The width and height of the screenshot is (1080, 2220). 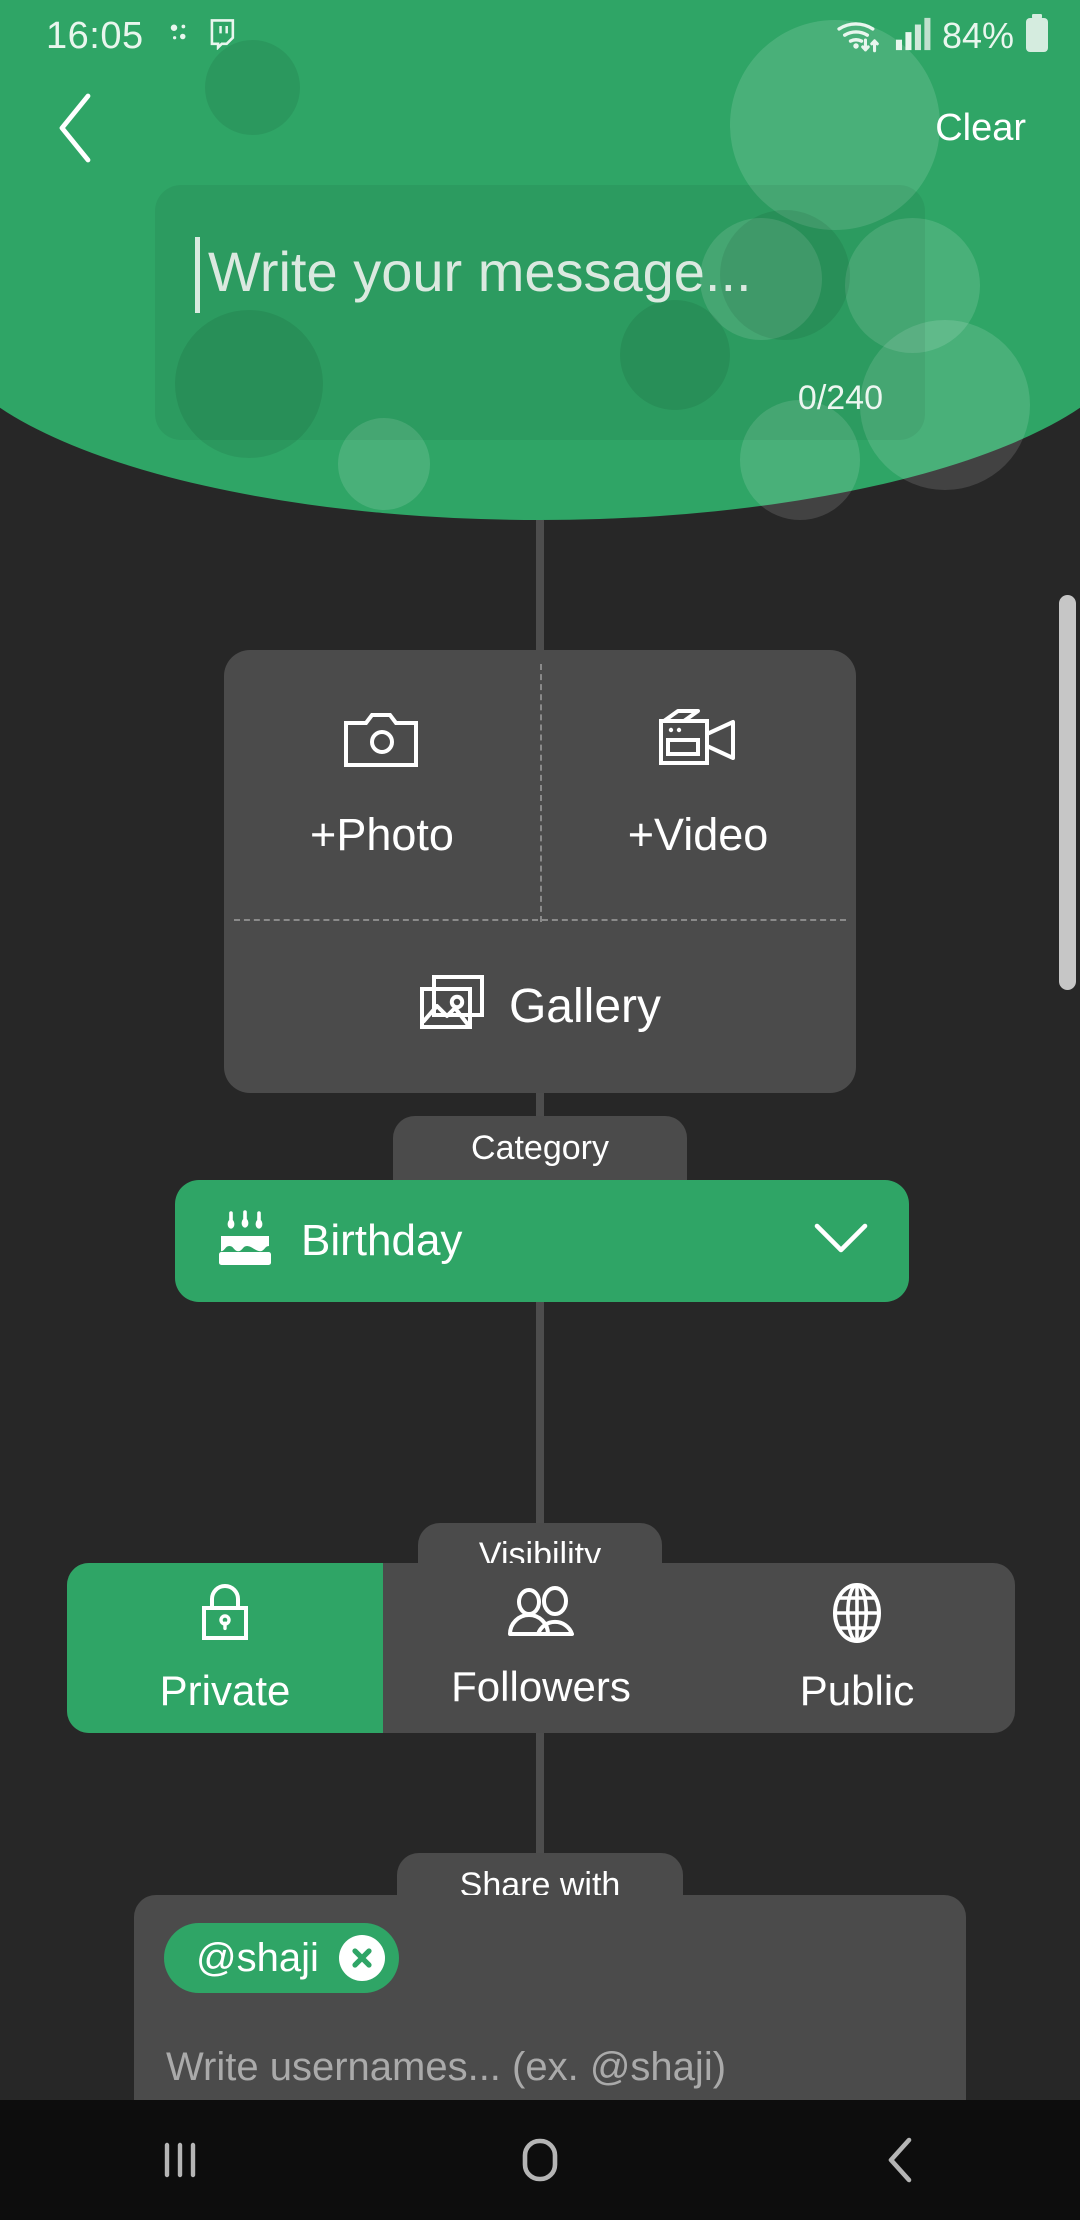 What do you see at coordinates (1037, 36) in the screenshot?
I see `battery-icon` at bounding box center [1037, 36].